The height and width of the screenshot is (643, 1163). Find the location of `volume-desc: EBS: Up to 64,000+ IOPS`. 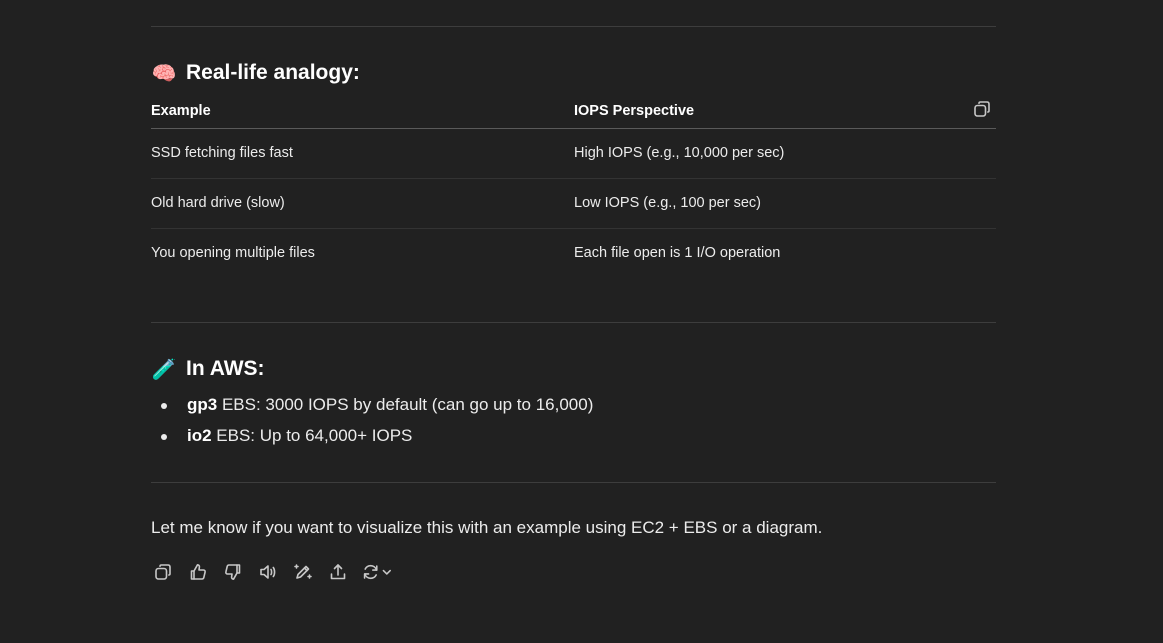

volume-desc: EBS: Up to 64,000+ IOPS is located at coordinates (312, 435).